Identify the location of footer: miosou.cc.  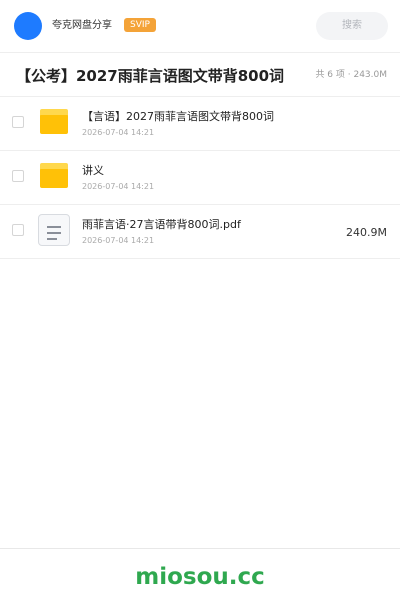
(200, 574).